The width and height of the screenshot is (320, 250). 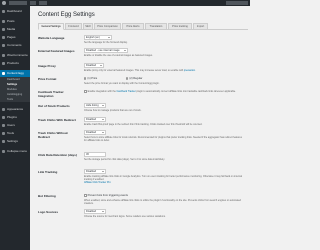 What do you see at coordinates (51, 26) in the screenshot?
I see `tab-general-settings: General Settings` at bounding box center [51, 26].